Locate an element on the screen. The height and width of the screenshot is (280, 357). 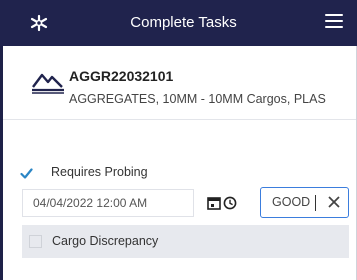
result-input: GOOD is located at coordinates (304, 202).